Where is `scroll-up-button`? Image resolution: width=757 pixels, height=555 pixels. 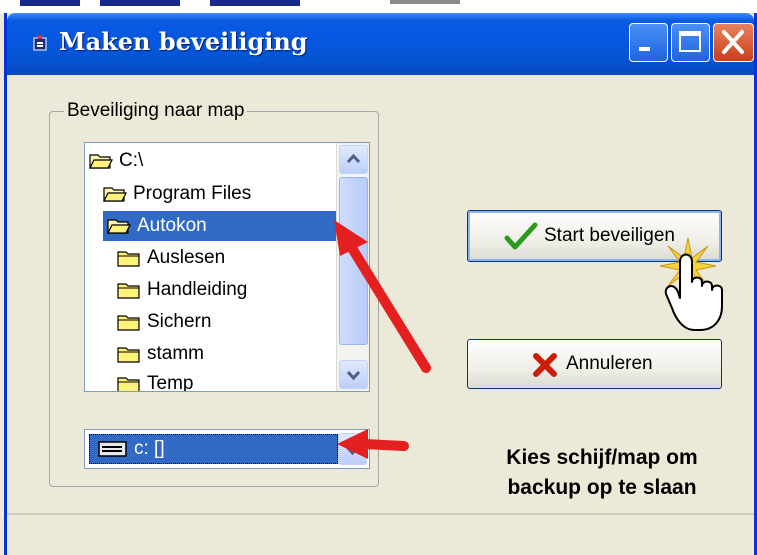 scroll-up-button is located at coordinates (353, 159).